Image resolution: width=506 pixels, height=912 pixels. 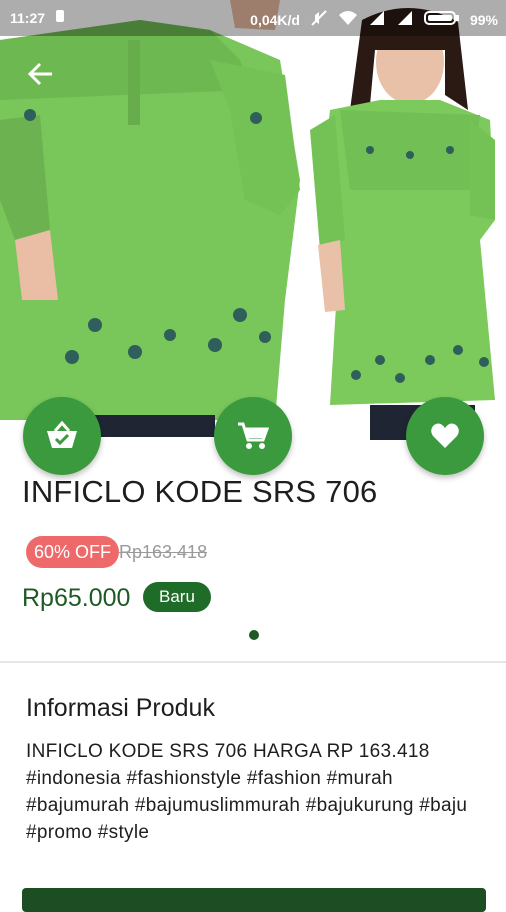 I want to click on wifi-icon, so click(x=348, y=19).